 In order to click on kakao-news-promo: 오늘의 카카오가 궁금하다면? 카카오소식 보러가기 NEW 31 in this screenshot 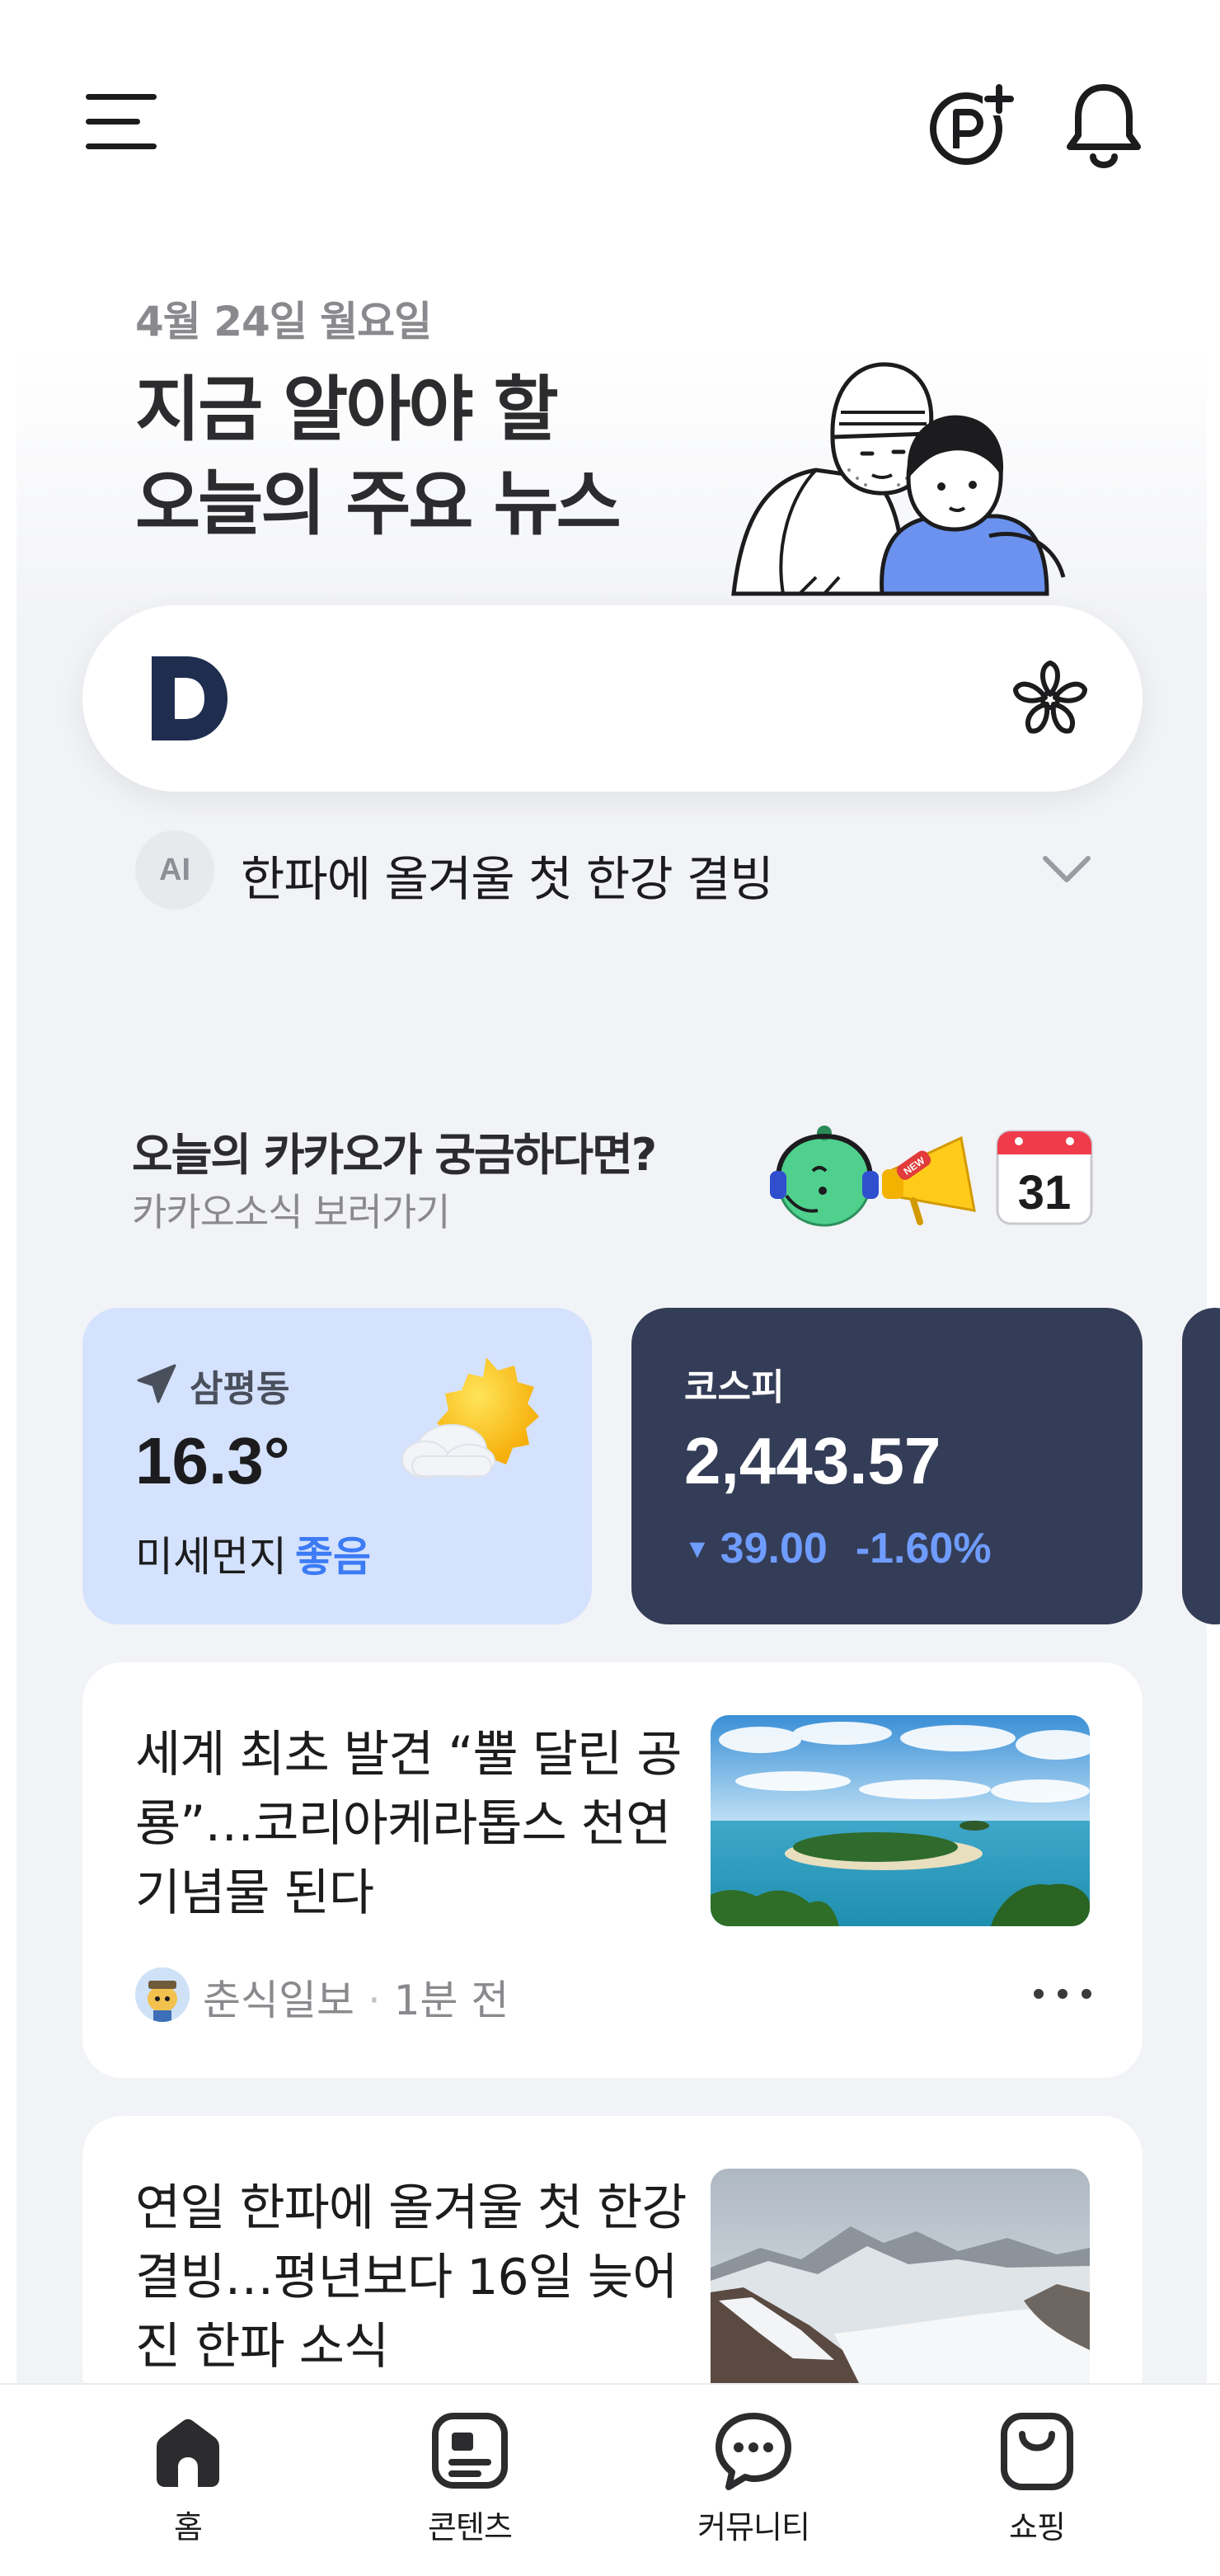, I will do `click(614, 1171)`.